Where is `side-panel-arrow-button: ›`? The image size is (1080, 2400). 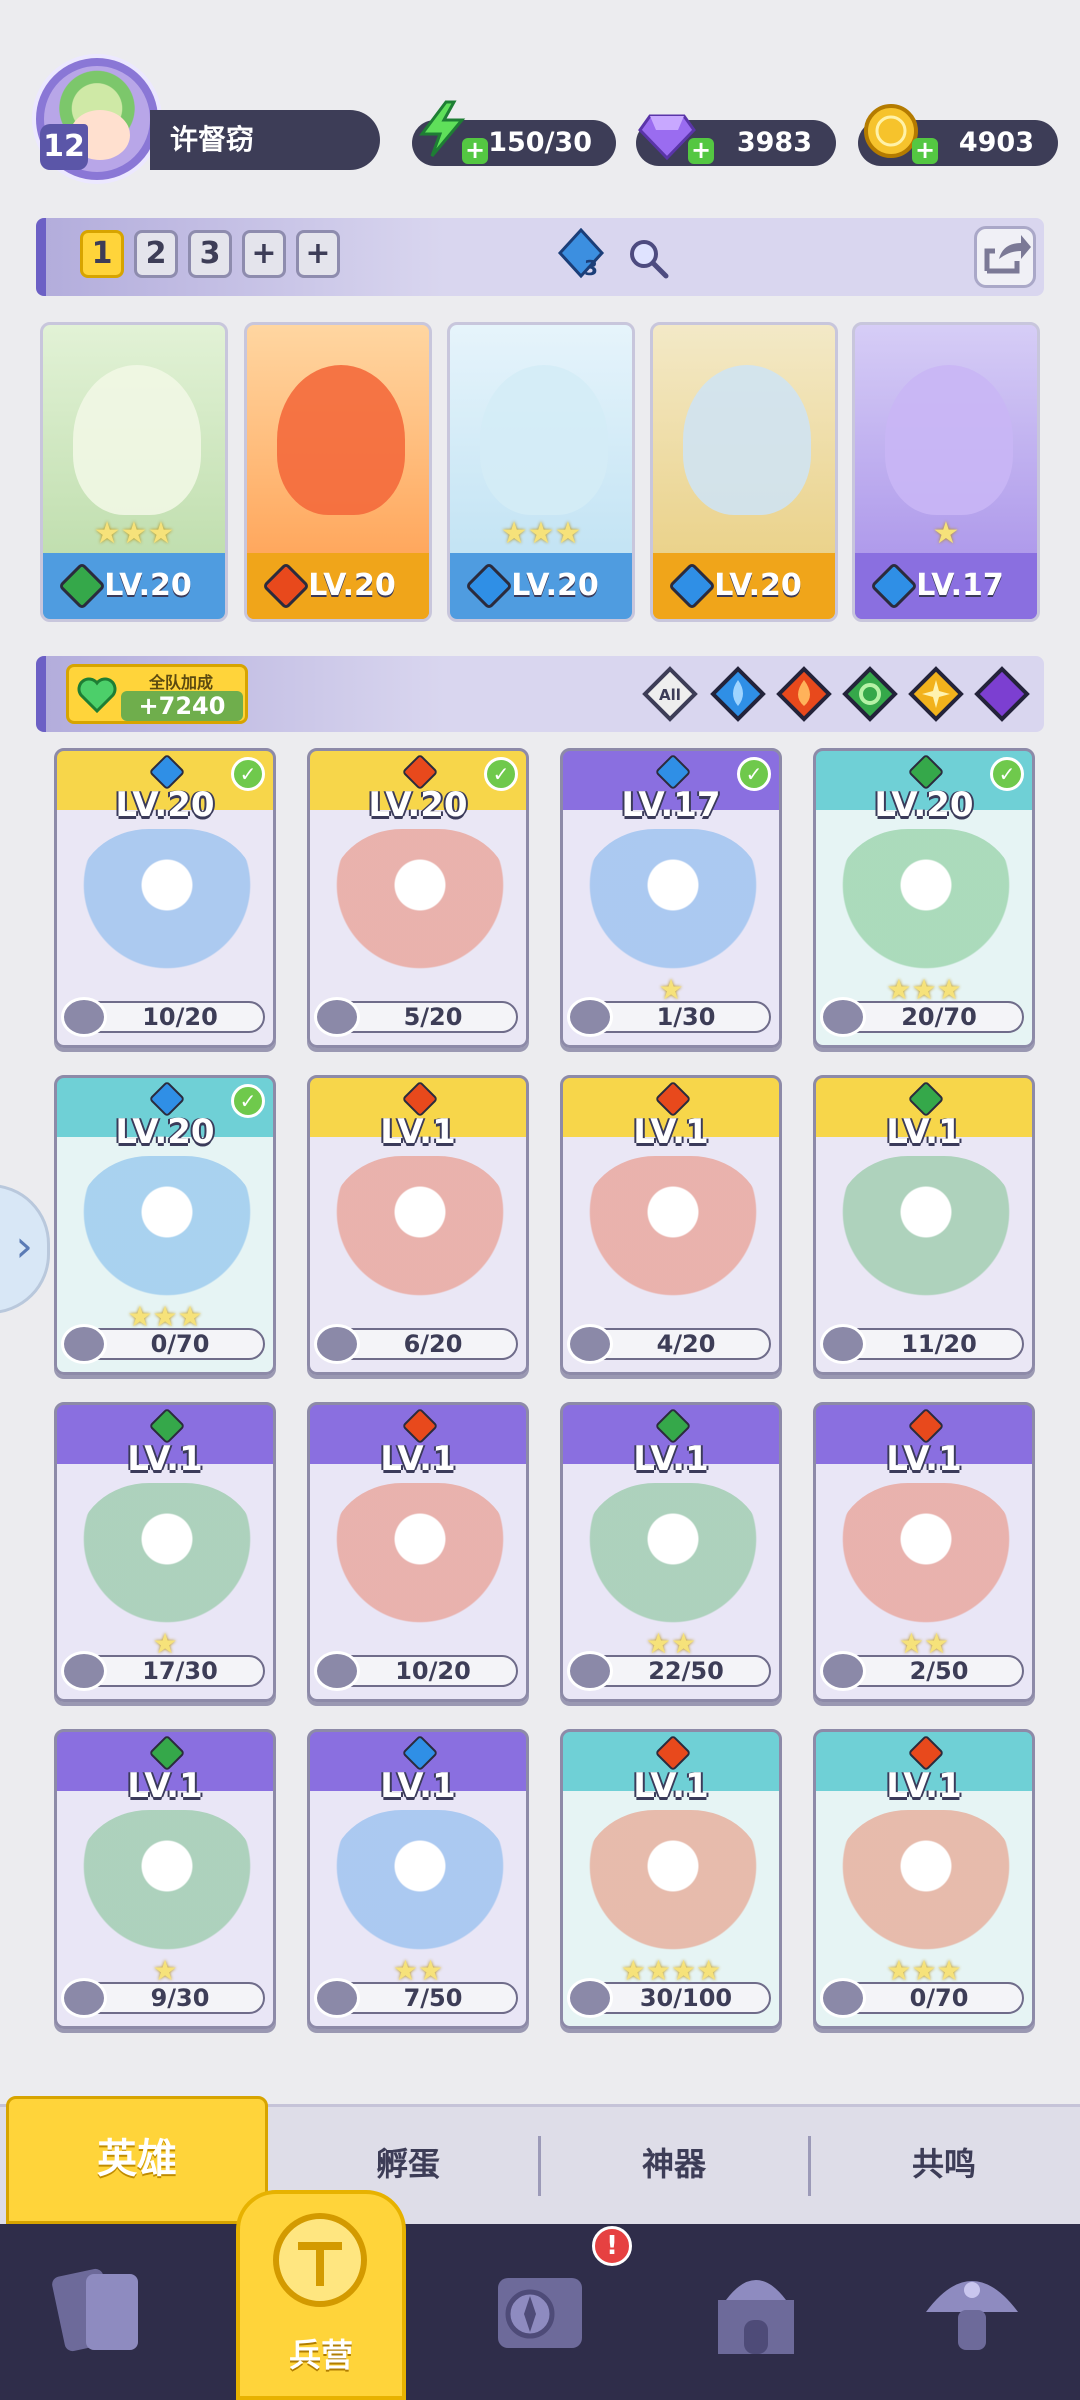
side-panel-arrow-button: › is located at coordinates (25, 1249).